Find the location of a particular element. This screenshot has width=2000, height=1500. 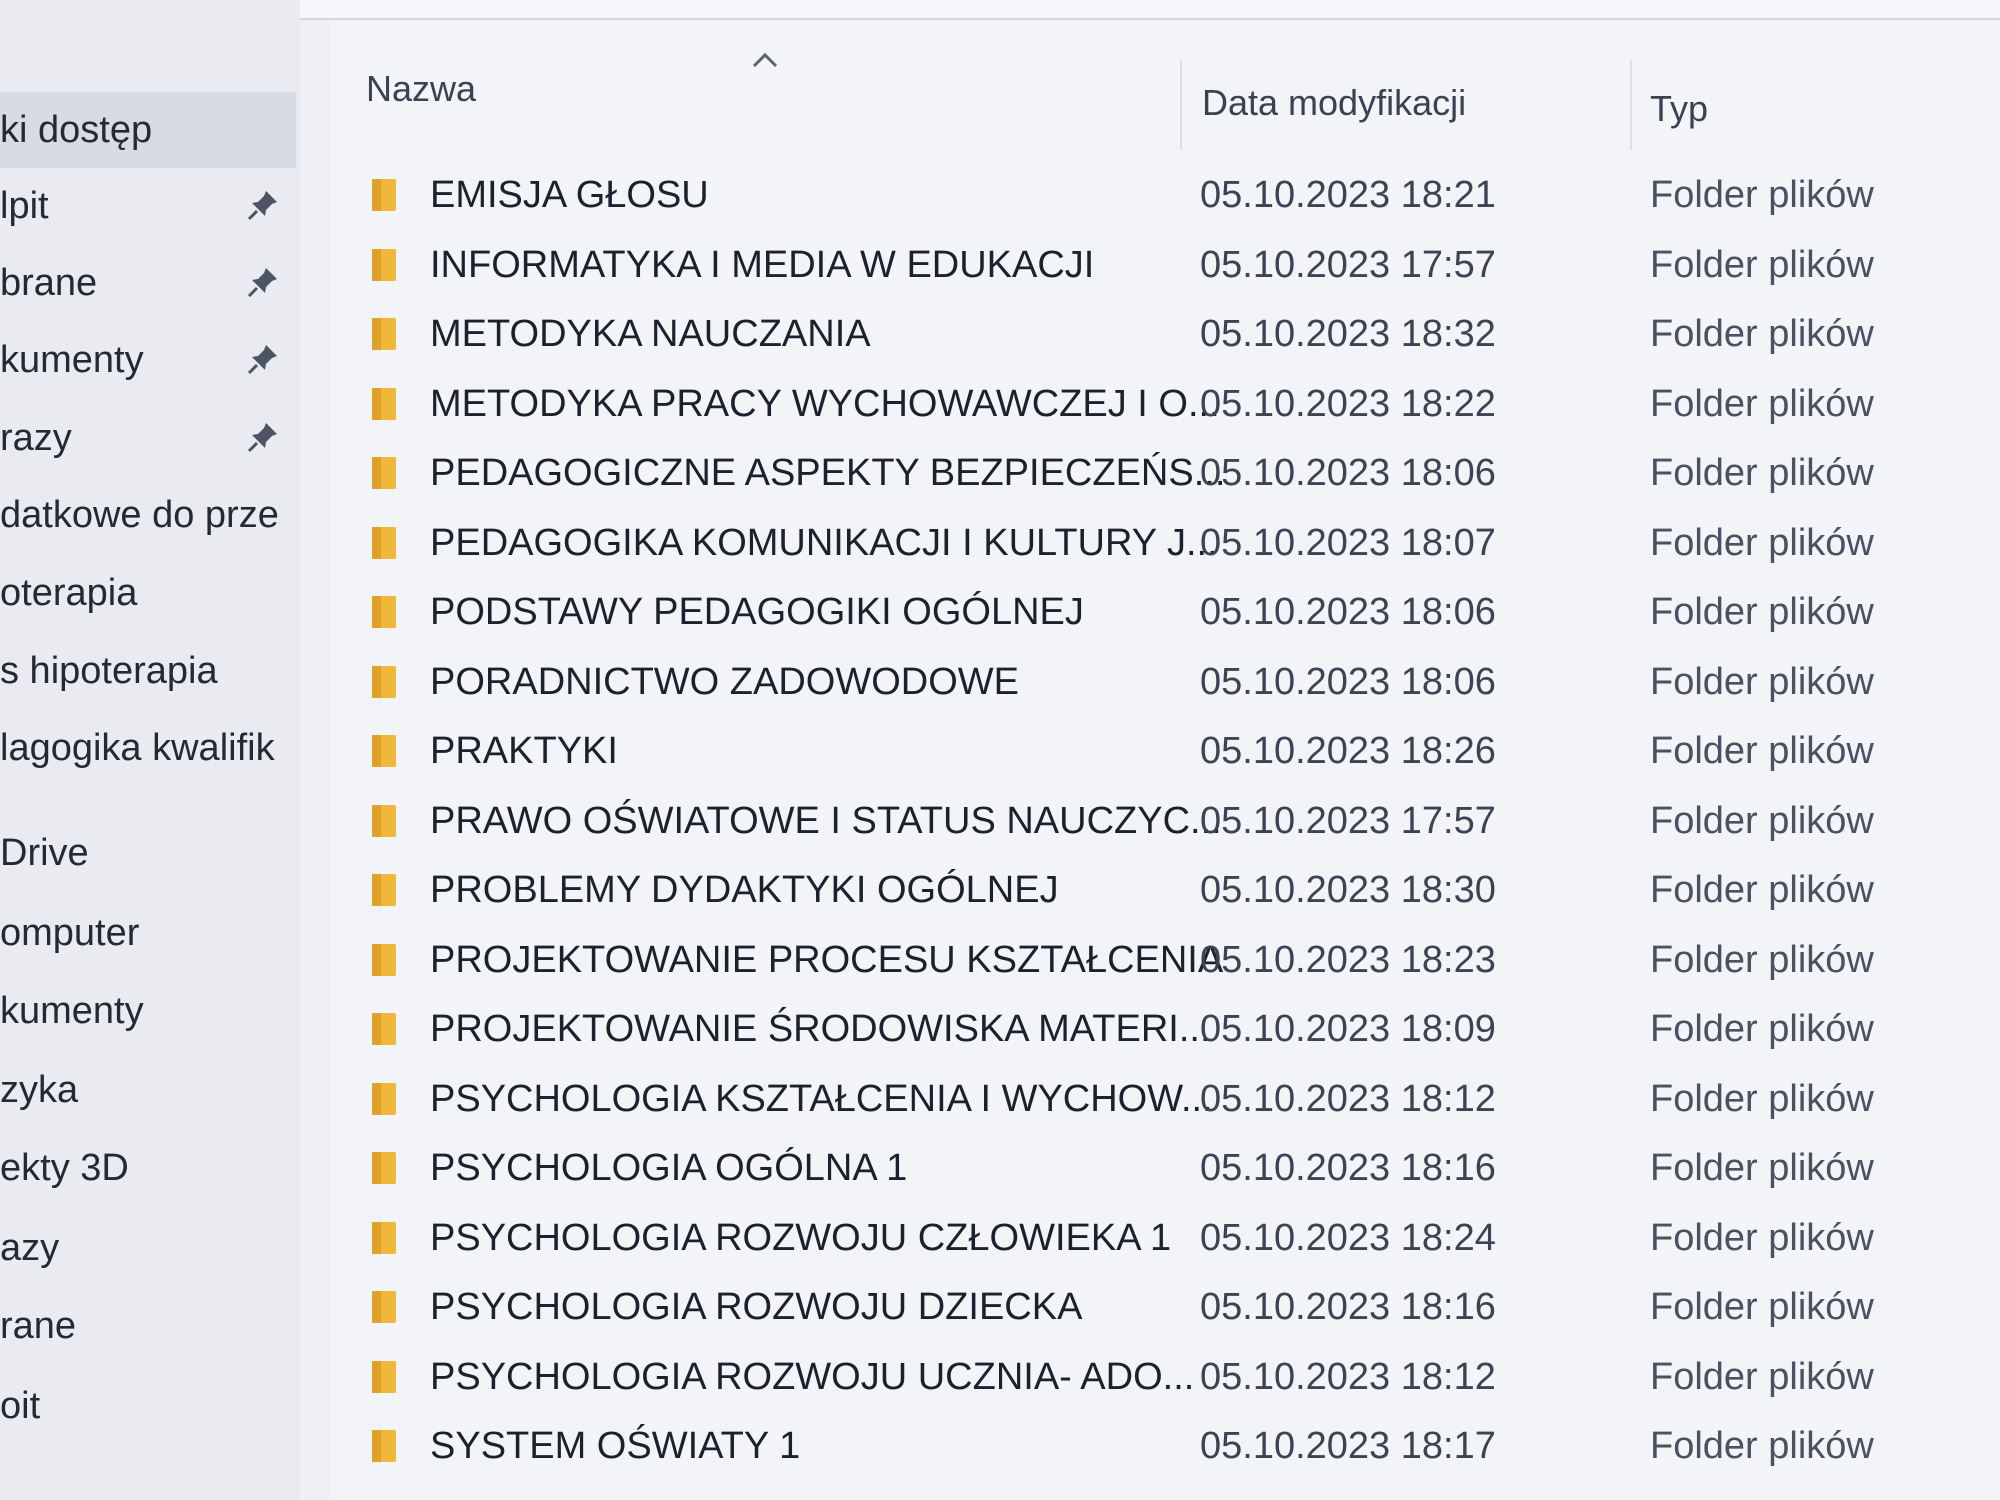

sidebar-item: rane is located at coordinates (148, 1326).